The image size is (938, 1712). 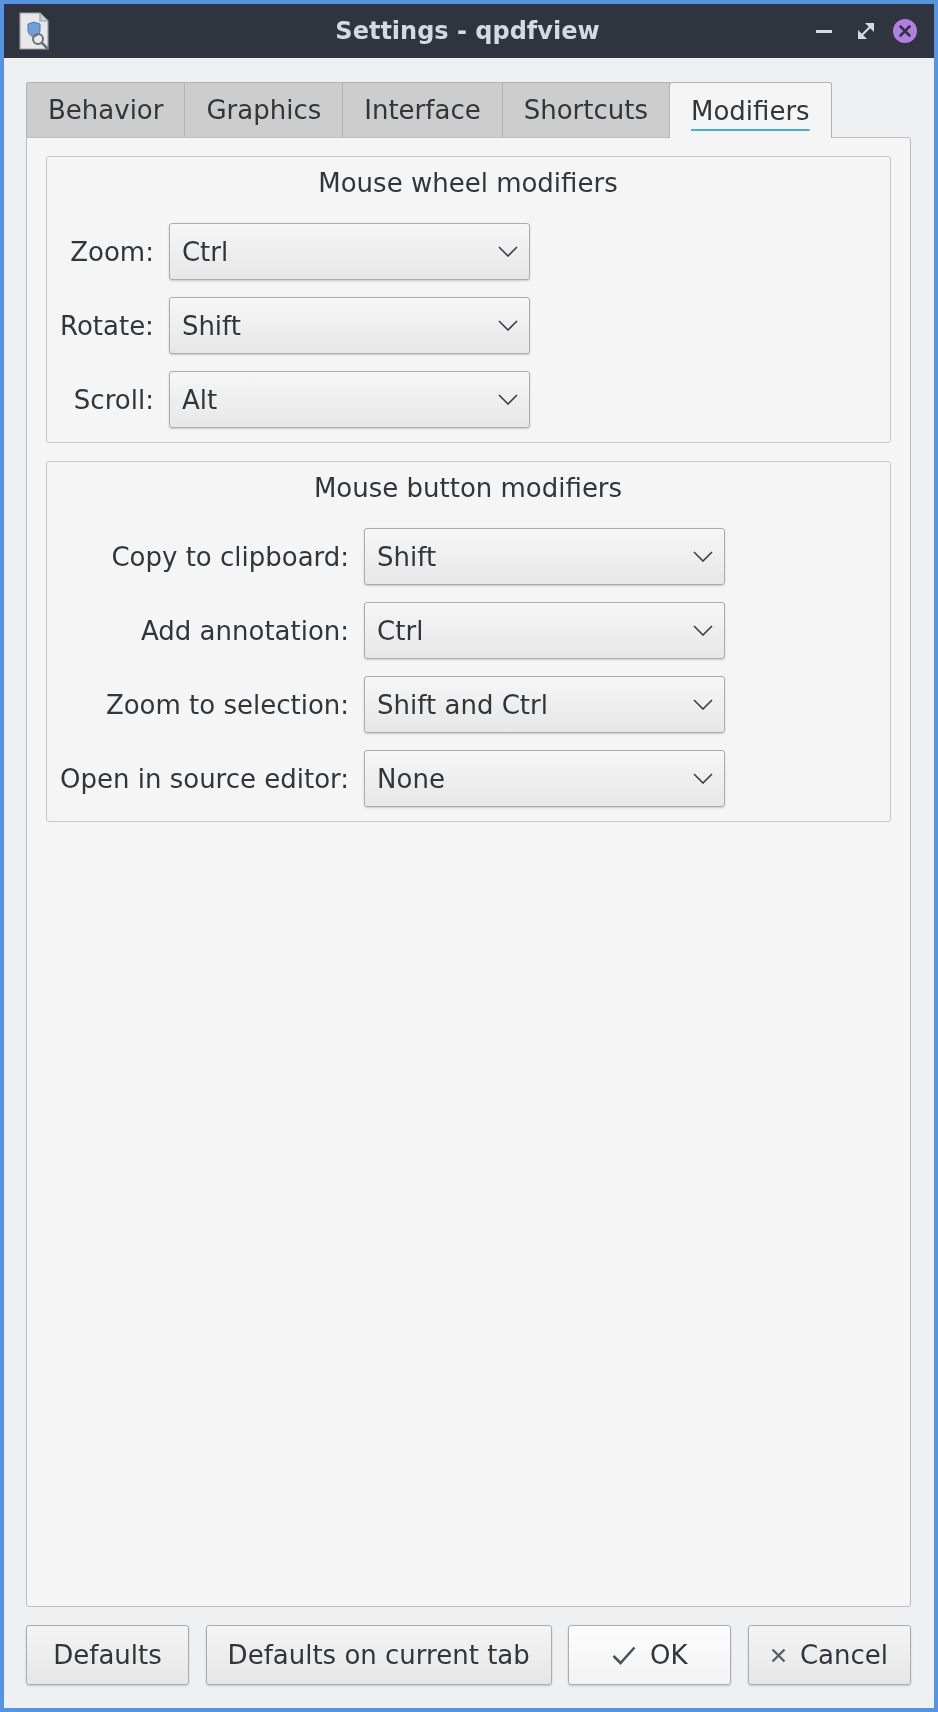 I want to click on field-label: Add annotation:, so click(x=245, y=630).